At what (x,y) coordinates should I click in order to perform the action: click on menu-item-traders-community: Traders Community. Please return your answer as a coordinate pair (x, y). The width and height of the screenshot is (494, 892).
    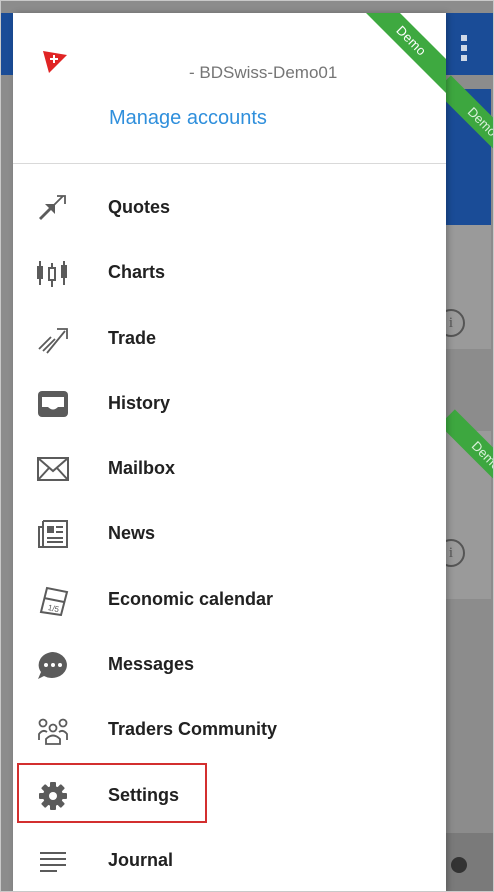
    Looking at the image, I should click on (229, 729).